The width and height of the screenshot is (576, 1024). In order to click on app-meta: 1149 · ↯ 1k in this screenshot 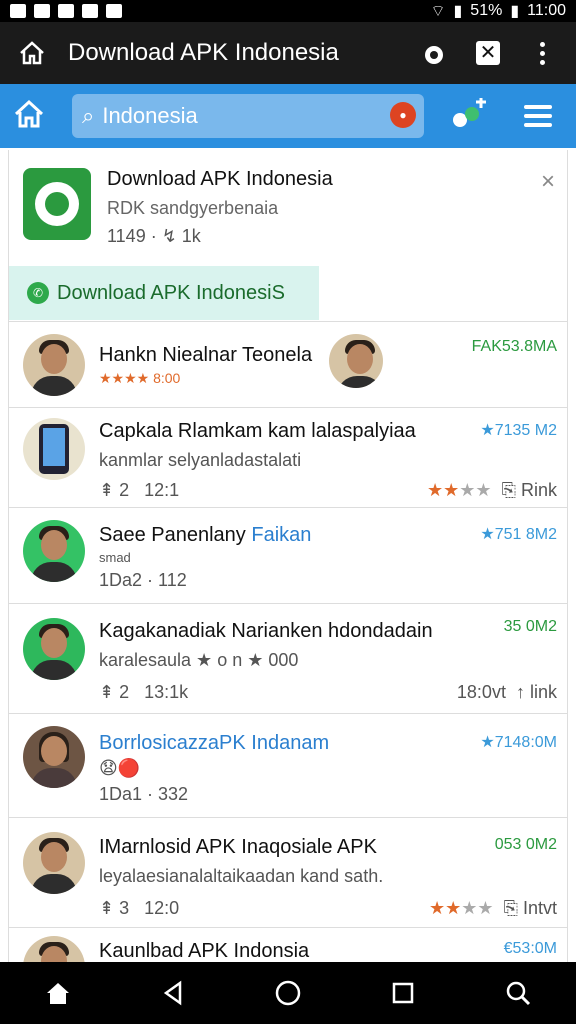, I will do `click(154, 236)`.